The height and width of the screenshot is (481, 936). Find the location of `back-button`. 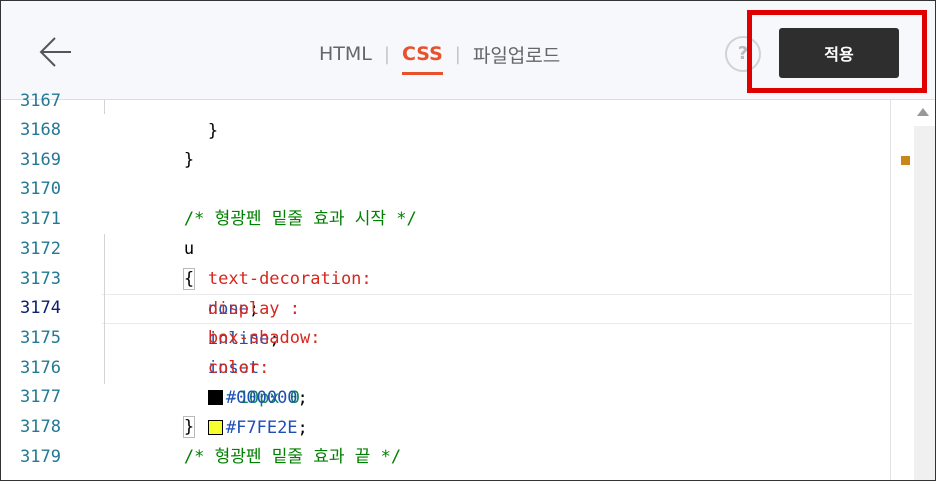

back-button is located at coordinates (54, 52).